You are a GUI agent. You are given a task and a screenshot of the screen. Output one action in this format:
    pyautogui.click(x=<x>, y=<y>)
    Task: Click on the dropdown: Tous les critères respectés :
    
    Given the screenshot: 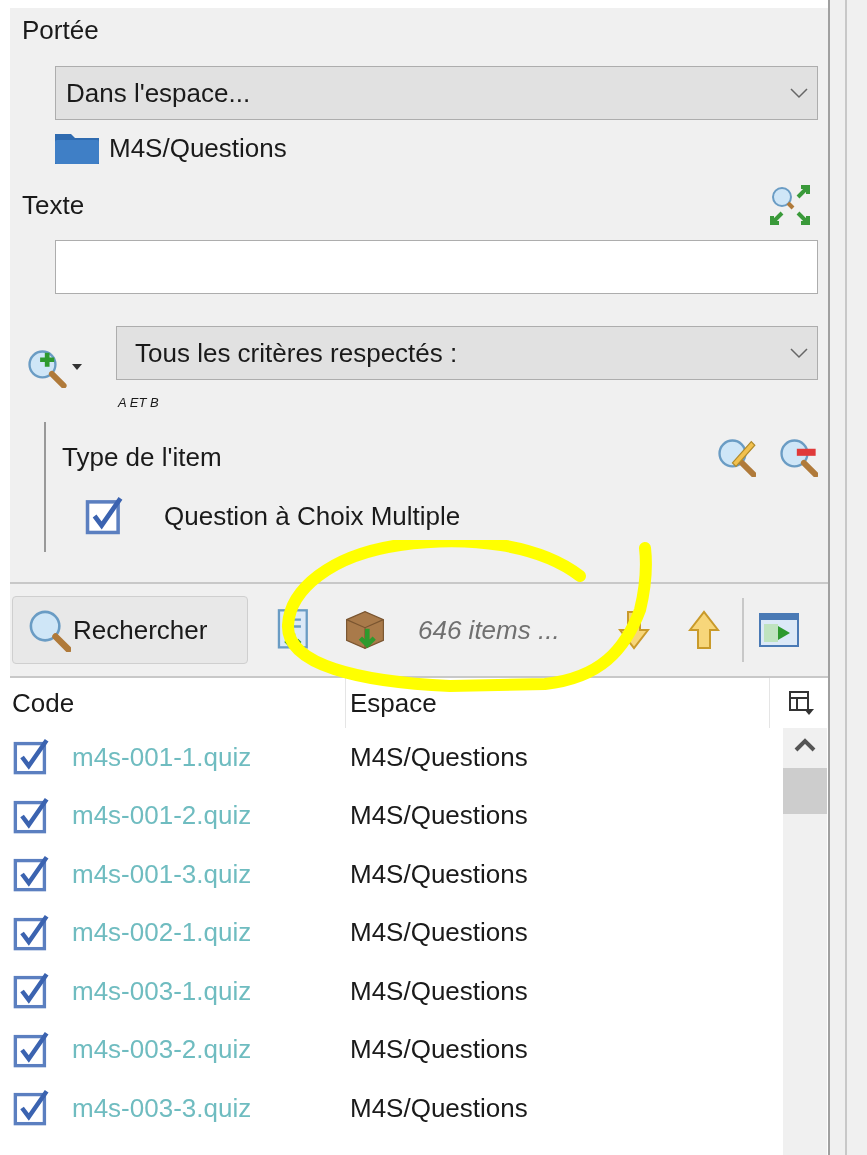 What is the action you would take?
    pyautogui.click(x=467, y=353)
    